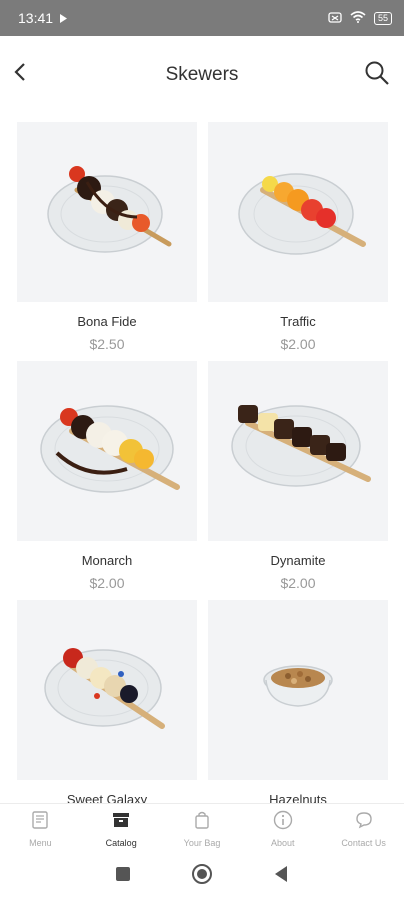 The height and width of the screenshot is (900, 404). I want to click on bag-icon, so click(202, 822).